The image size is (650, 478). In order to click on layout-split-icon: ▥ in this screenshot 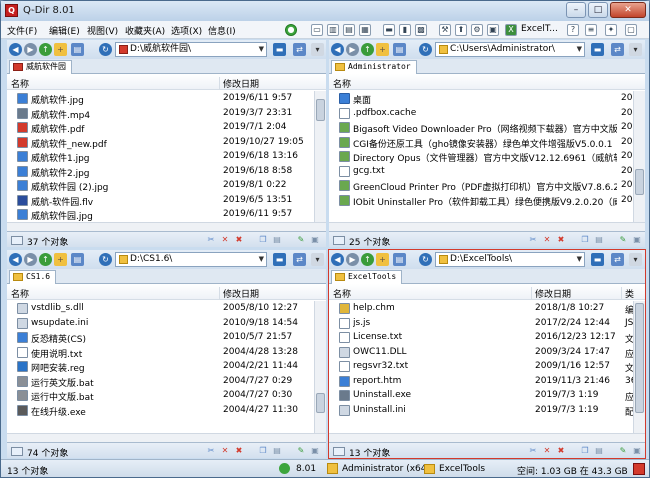, I will do `click(333, 30)`.